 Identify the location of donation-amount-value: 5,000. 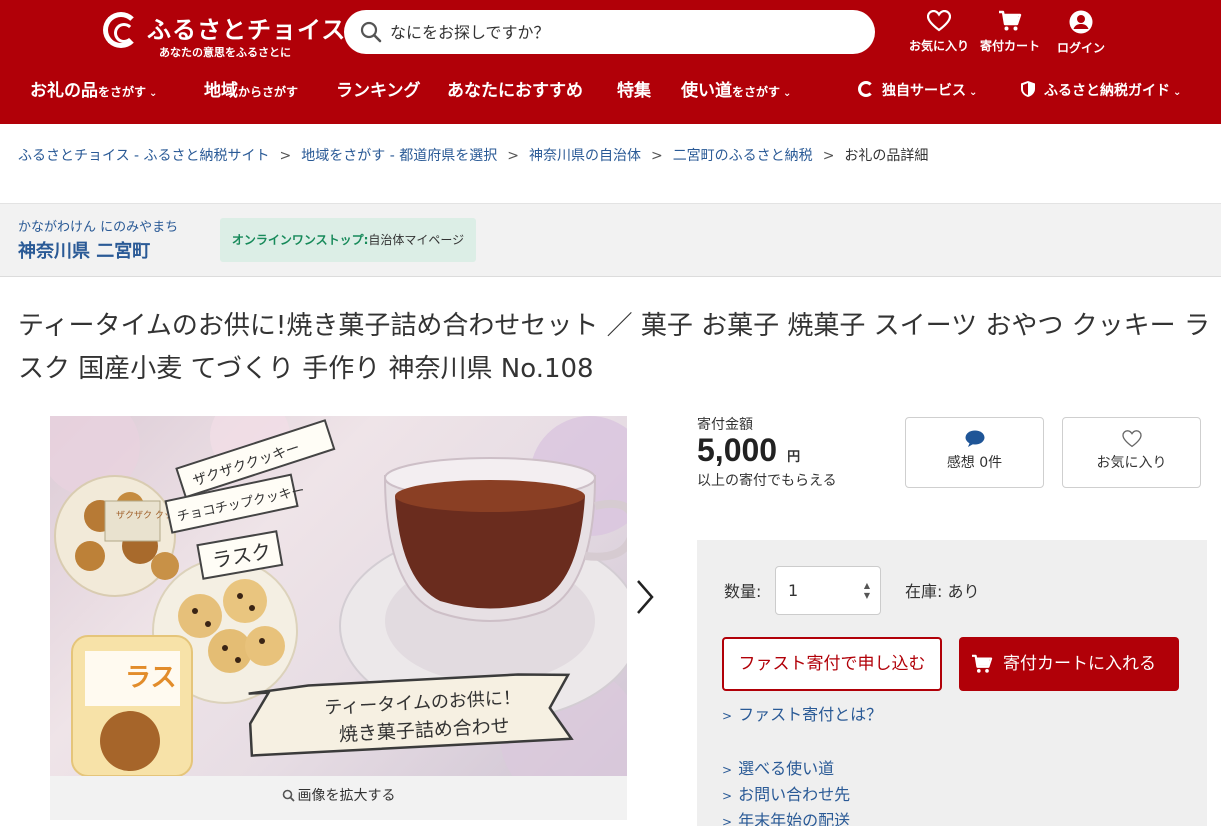
(737, 450).